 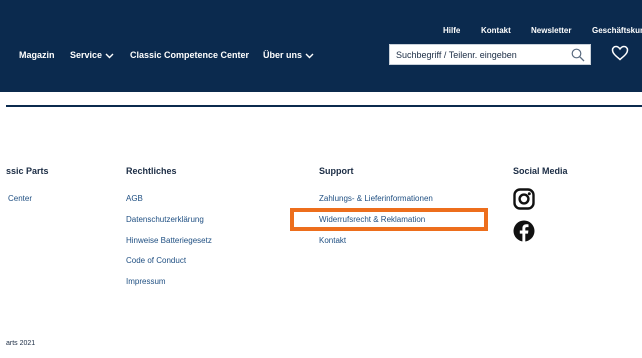 I want to click on wishlist-heart-icon, so click(x=620, y=53).